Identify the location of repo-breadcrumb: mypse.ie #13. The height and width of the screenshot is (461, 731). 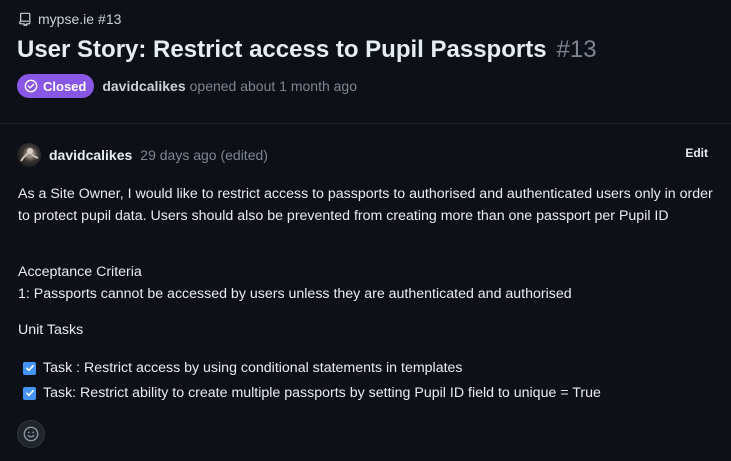
(69, 19).